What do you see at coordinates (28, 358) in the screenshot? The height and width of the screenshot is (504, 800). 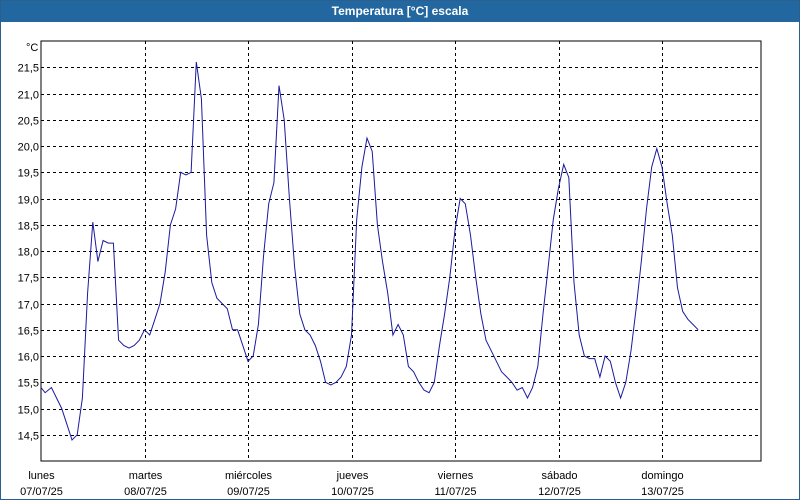 I see `y-tick-label: 16,0` at bounding box center [28, 358].